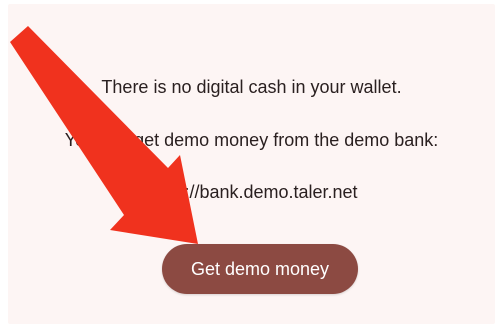 The width and height of the screenshot is (503, 335). What do you see at coordinates (251, 192) in the screenshot?
I see `demo-bank-url: https://bank.demo.taler.net` at bounding box center [251, 192].